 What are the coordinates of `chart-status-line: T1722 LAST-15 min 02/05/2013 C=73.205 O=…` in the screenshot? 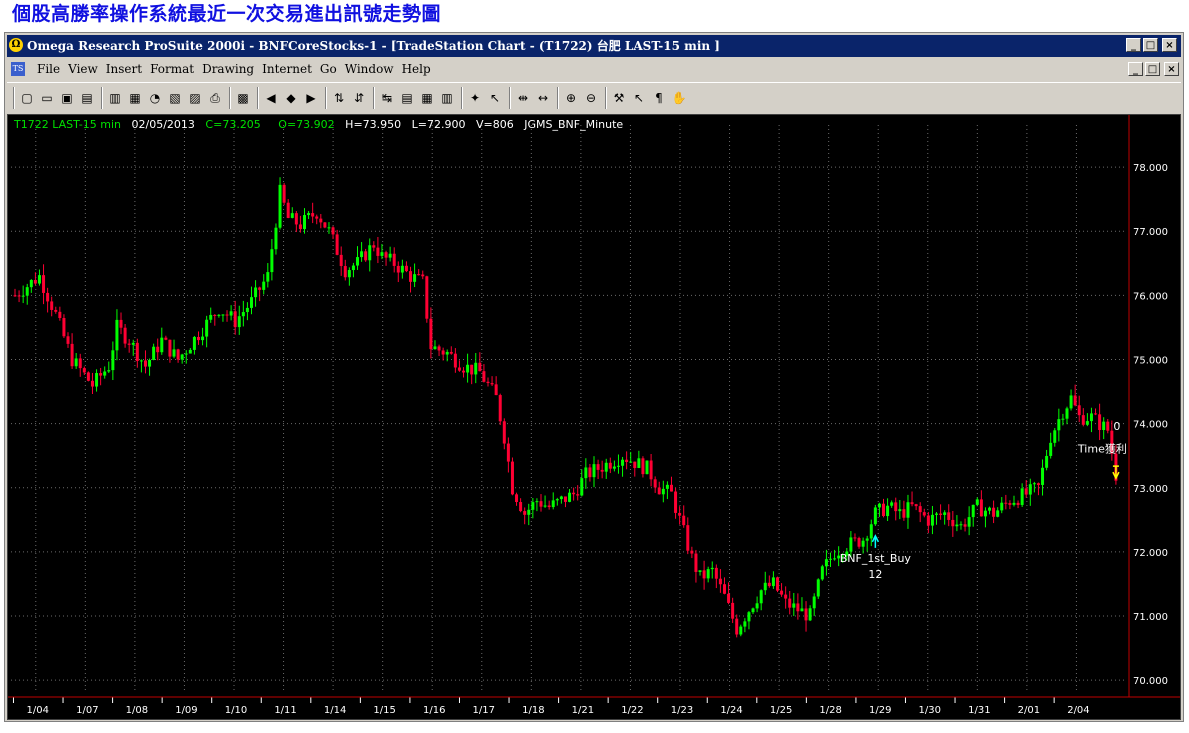 It's located at (318, 124).